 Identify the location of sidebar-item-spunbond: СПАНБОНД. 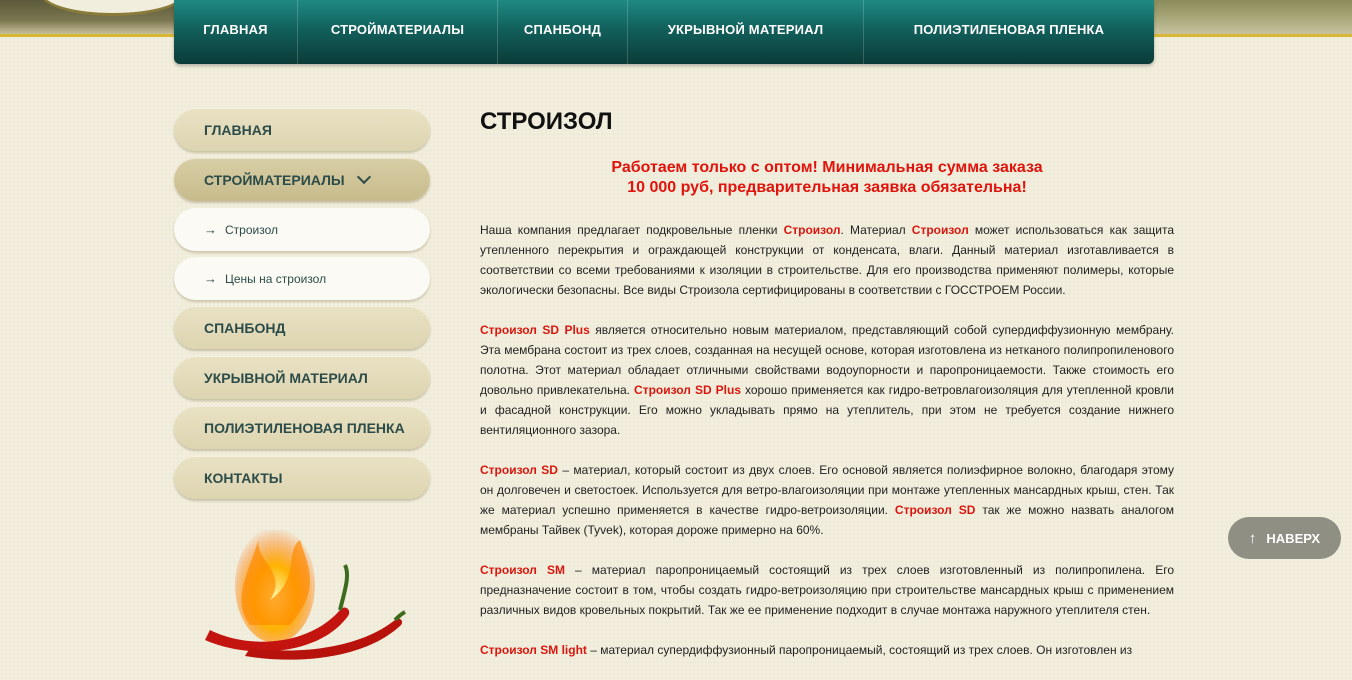
(302, 327).